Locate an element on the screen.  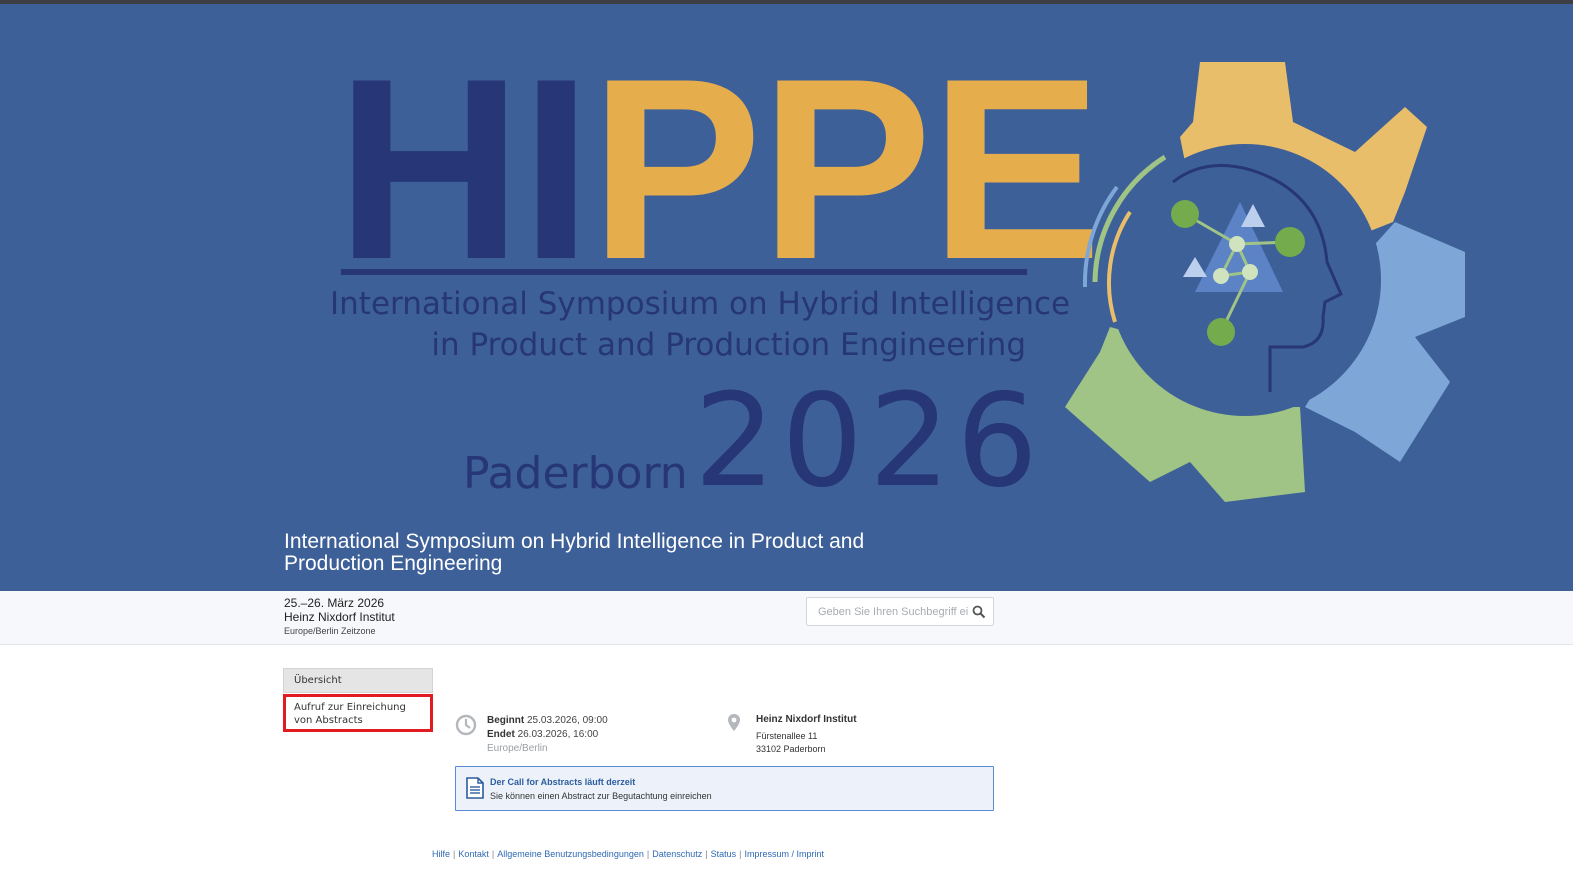
logo-subtitle-line2: in Product and Production Engineering is located at coordinates (728, 345).